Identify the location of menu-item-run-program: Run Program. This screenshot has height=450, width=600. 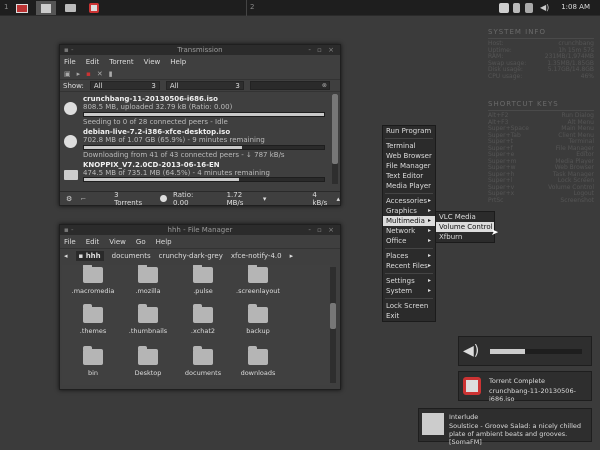
(409, 131).